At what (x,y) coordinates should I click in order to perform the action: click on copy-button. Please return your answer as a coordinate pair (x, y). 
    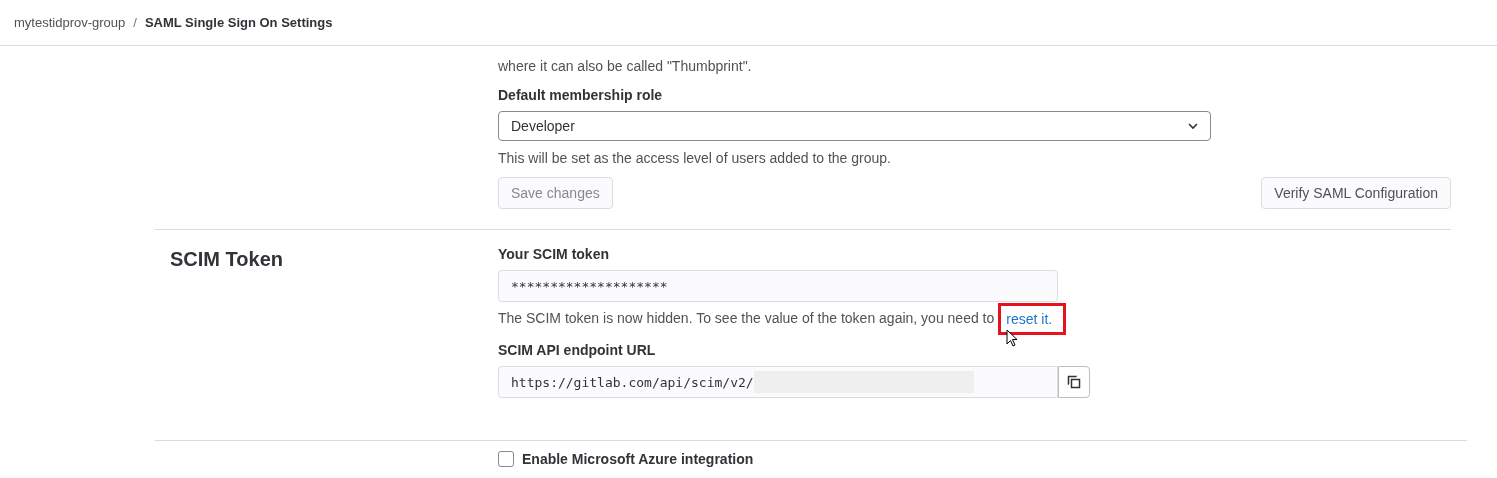
    Looking at the image, I should click on (1074, 382).